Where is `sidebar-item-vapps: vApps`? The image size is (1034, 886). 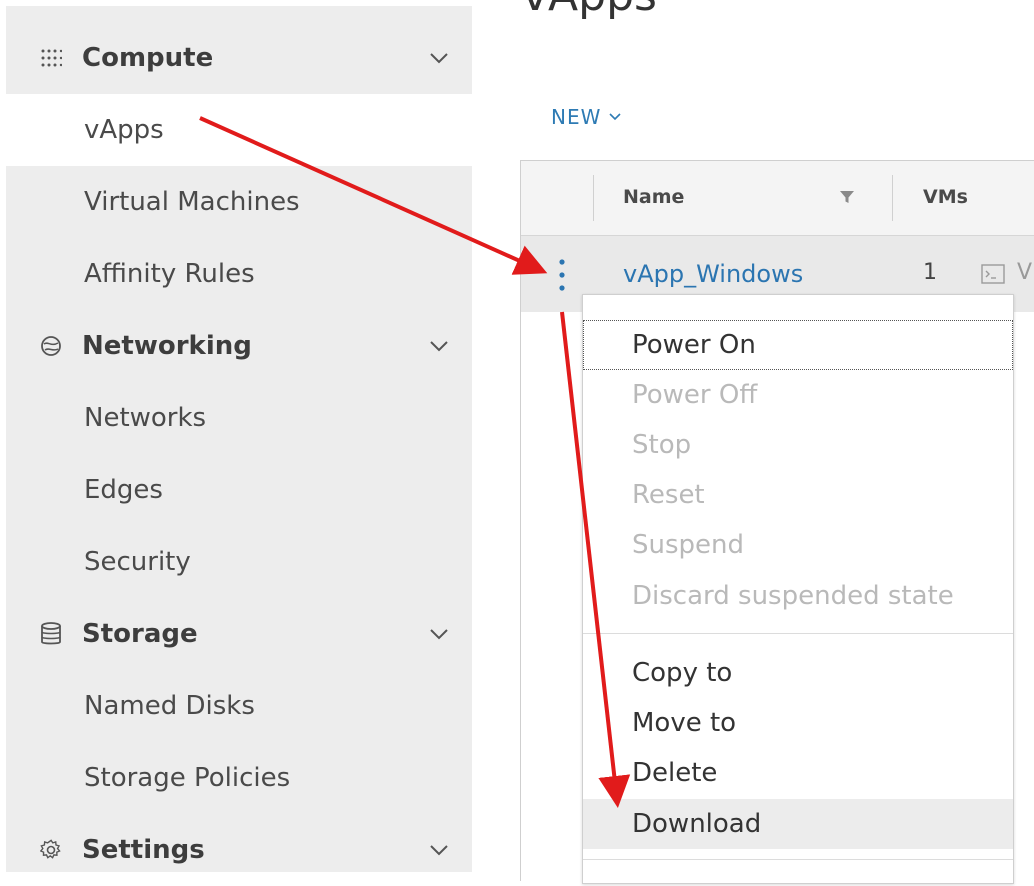
sidebar-item-vapps: vApps is located at coordinates (239, 130).